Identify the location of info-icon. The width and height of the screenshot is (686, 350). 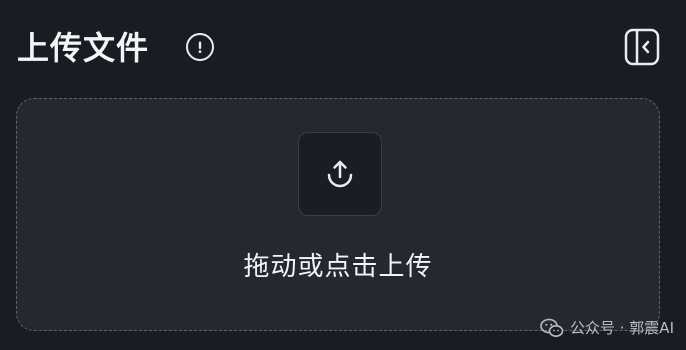
(200, 47).